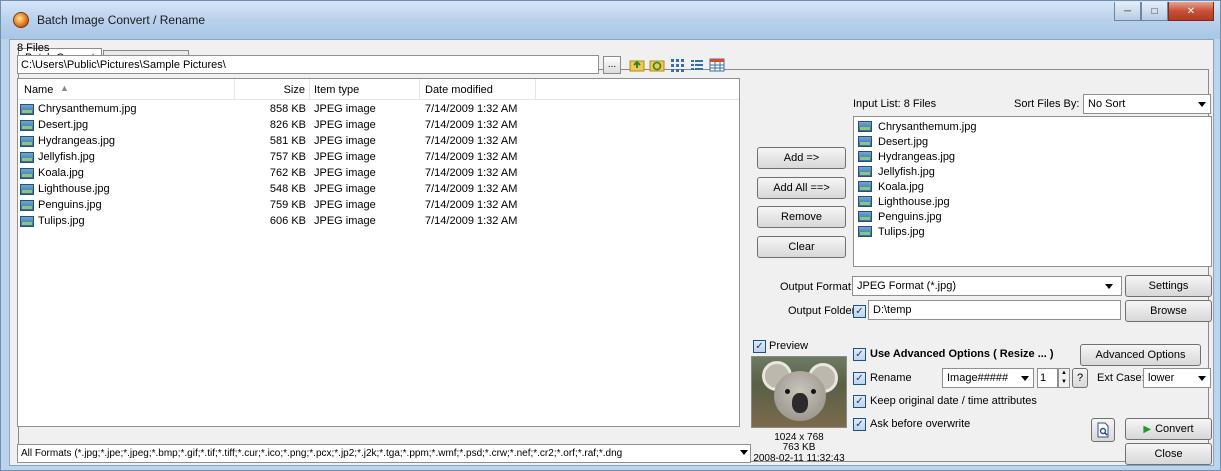 The width and height of the screenshot is (1221, 471). What do you see at coordinates (74, 189) in the screenshot?
I see `file-name: Lighthouse.jpg` at bounding box center [74, 189].